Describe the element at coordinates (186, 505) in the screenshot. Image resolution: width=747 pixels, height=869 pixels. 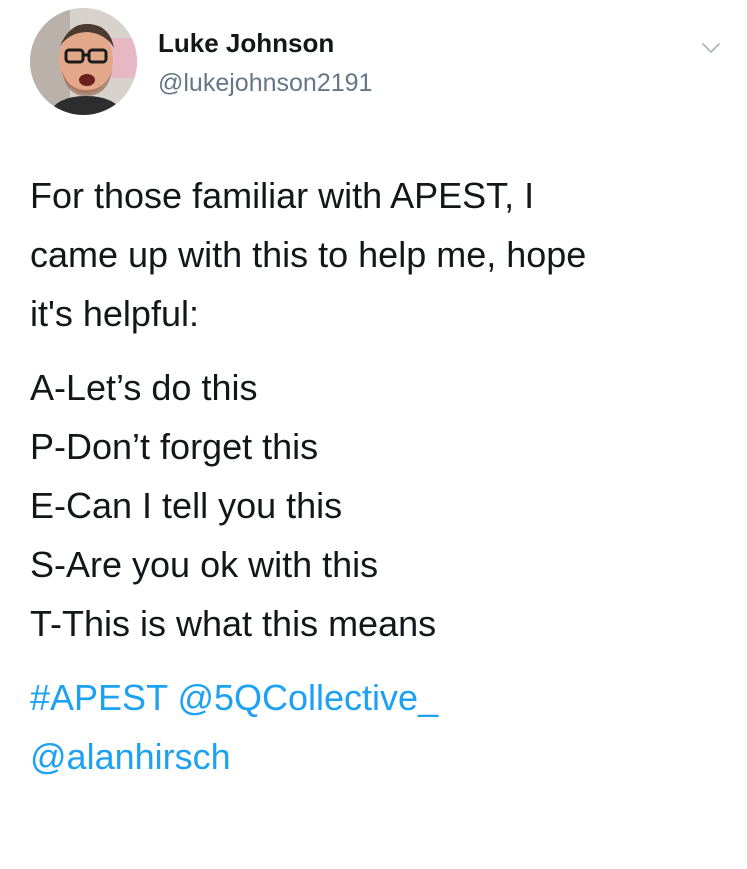
I see `list-item: E-Can I tell you this` at that location.